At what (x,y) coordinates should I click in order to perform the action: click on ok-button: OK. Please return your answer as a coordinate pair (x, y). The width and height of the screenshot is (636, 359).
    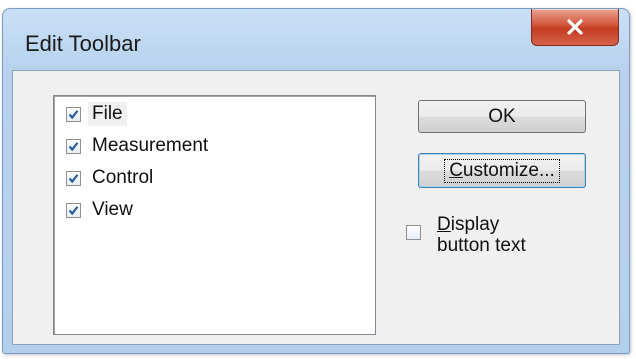
    Looking at the image, I should click on (502, 116).